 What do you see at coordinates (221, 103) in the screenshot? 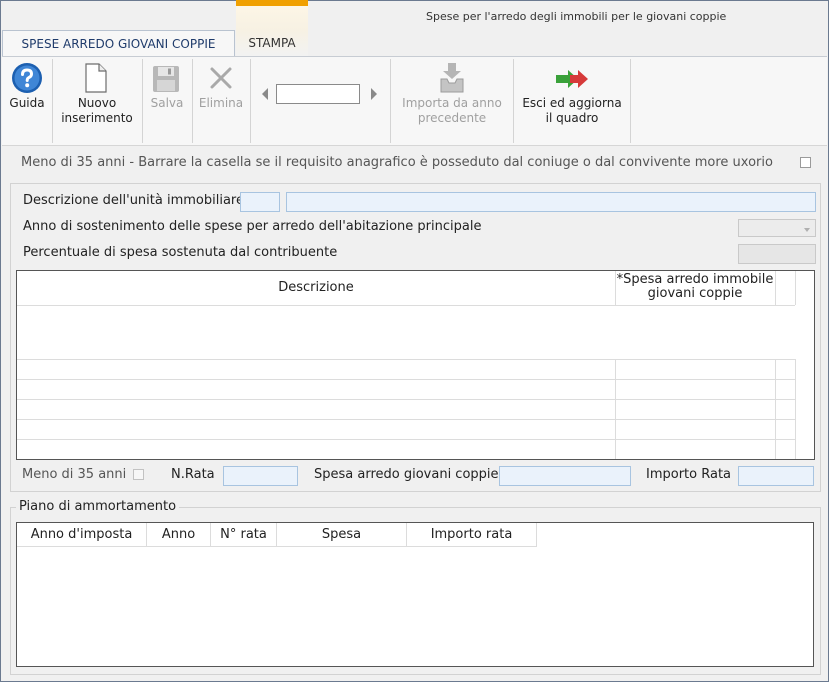
I see `elimina-label: Elimina` at bounding box center [221, 103].